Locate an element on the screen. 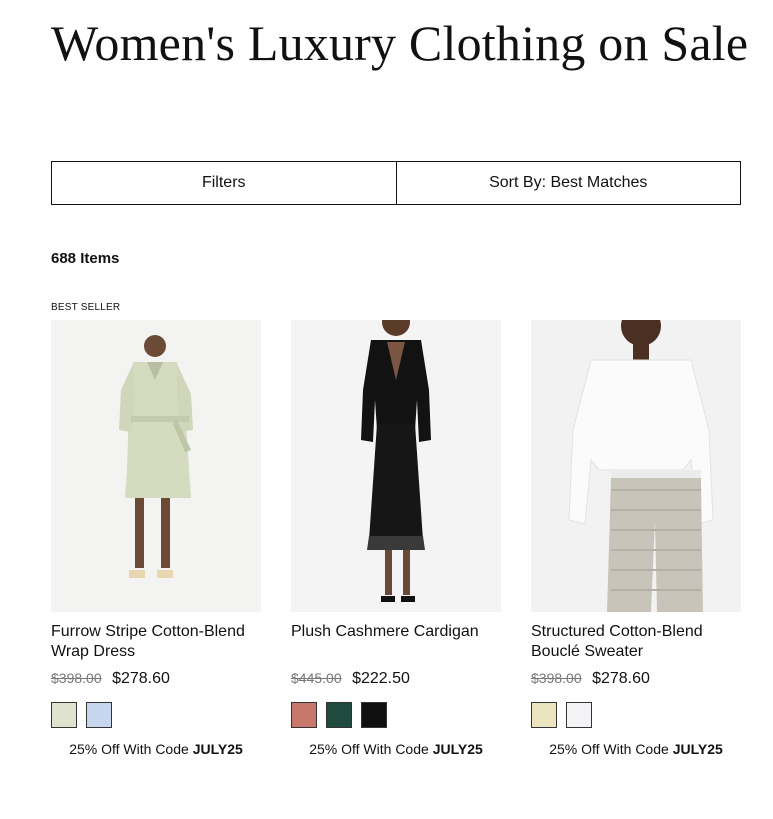 This screenshot has height=819, width=773. page-title: Women's Luxury Clothing on Sale is located at coordinates (400, 43).